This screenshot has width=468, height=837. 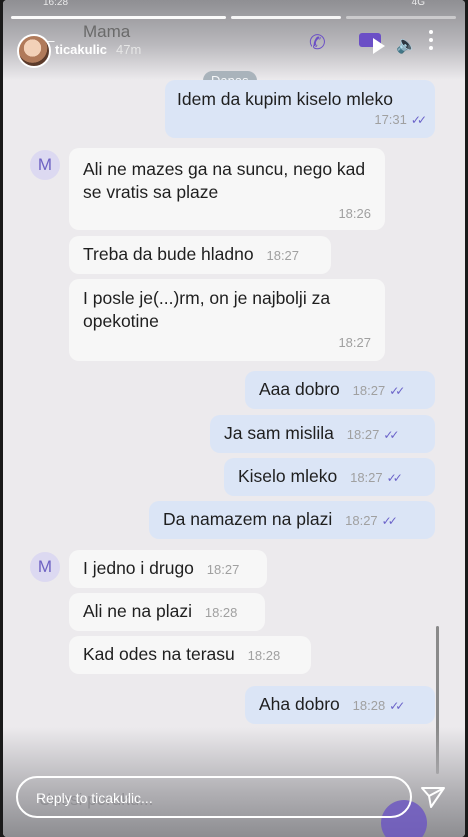 I want to click on story-username: ticakulic, so click(x=81, y=49).